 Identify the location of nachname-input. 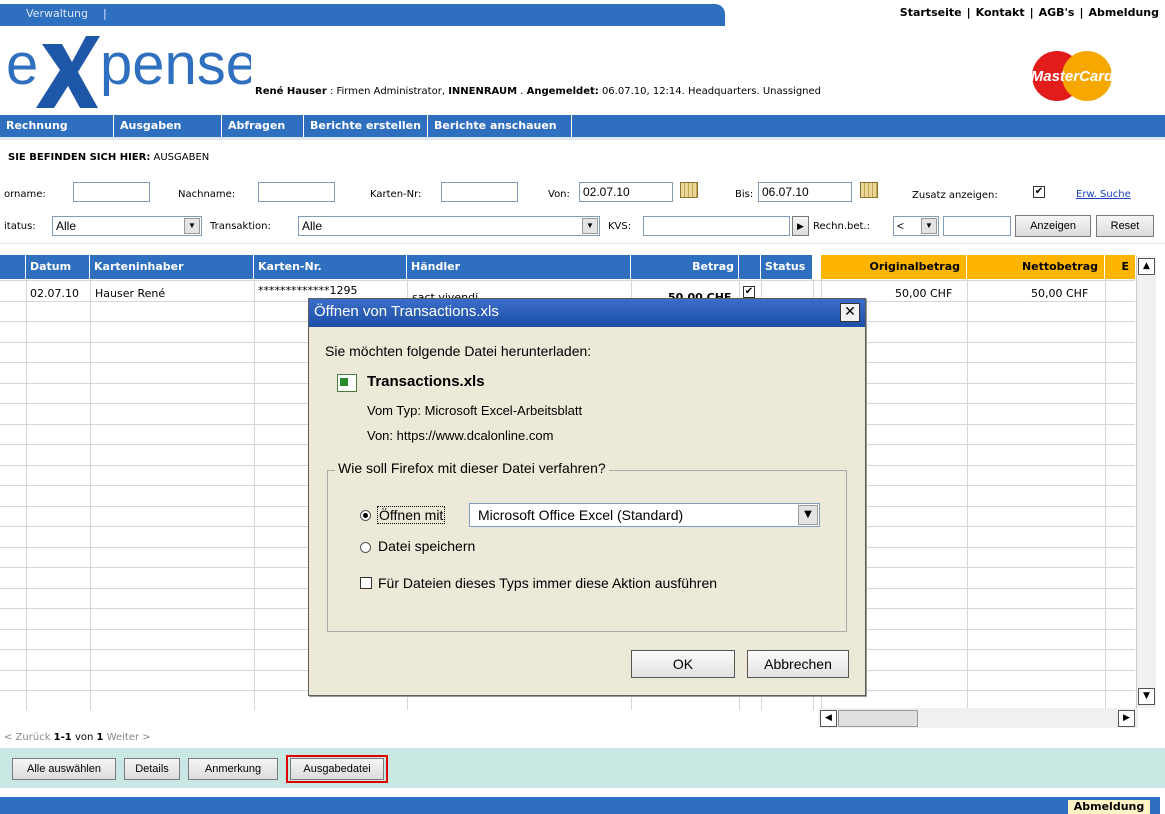
(296, 192).